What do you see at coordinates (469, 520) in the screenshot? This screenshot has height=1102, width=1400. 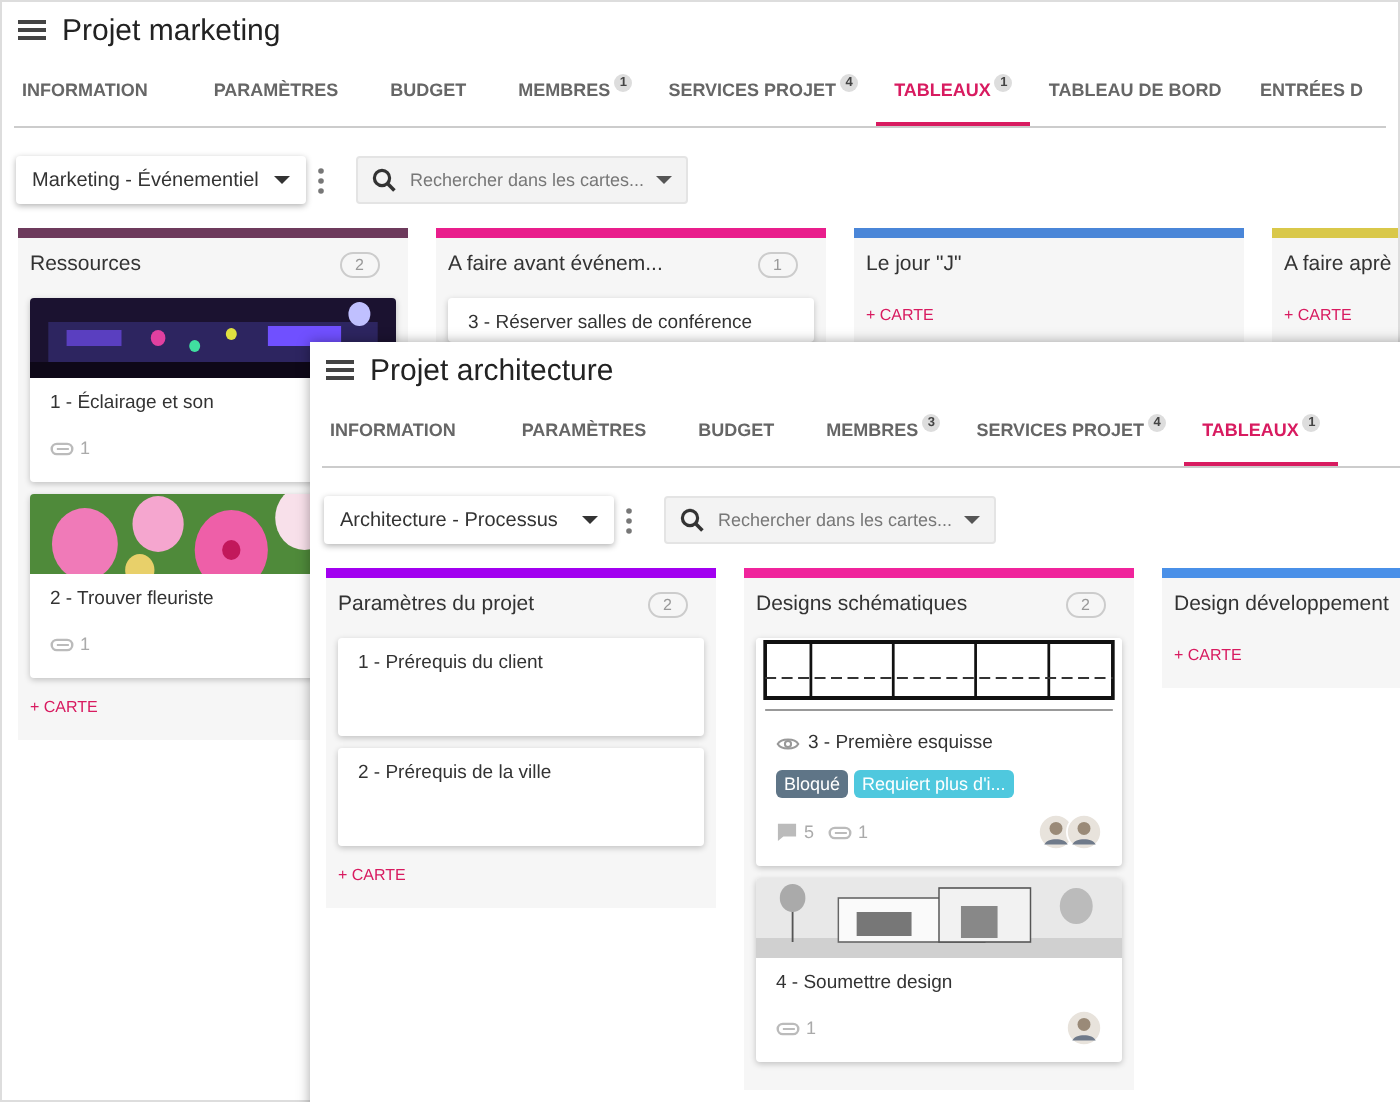 I see `board-dropdown: Architecture - Processus` at bounding box center [469, 520].